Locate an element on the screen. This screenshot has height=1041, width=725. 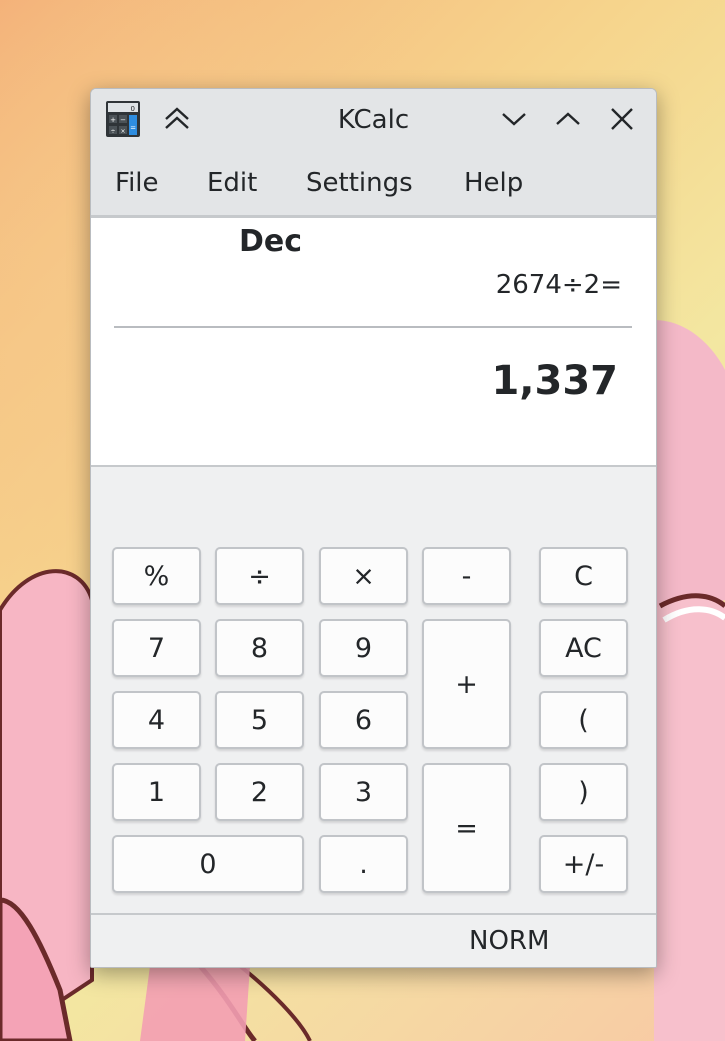
digit-6-button: 6 is located at coordinates (363, 720).